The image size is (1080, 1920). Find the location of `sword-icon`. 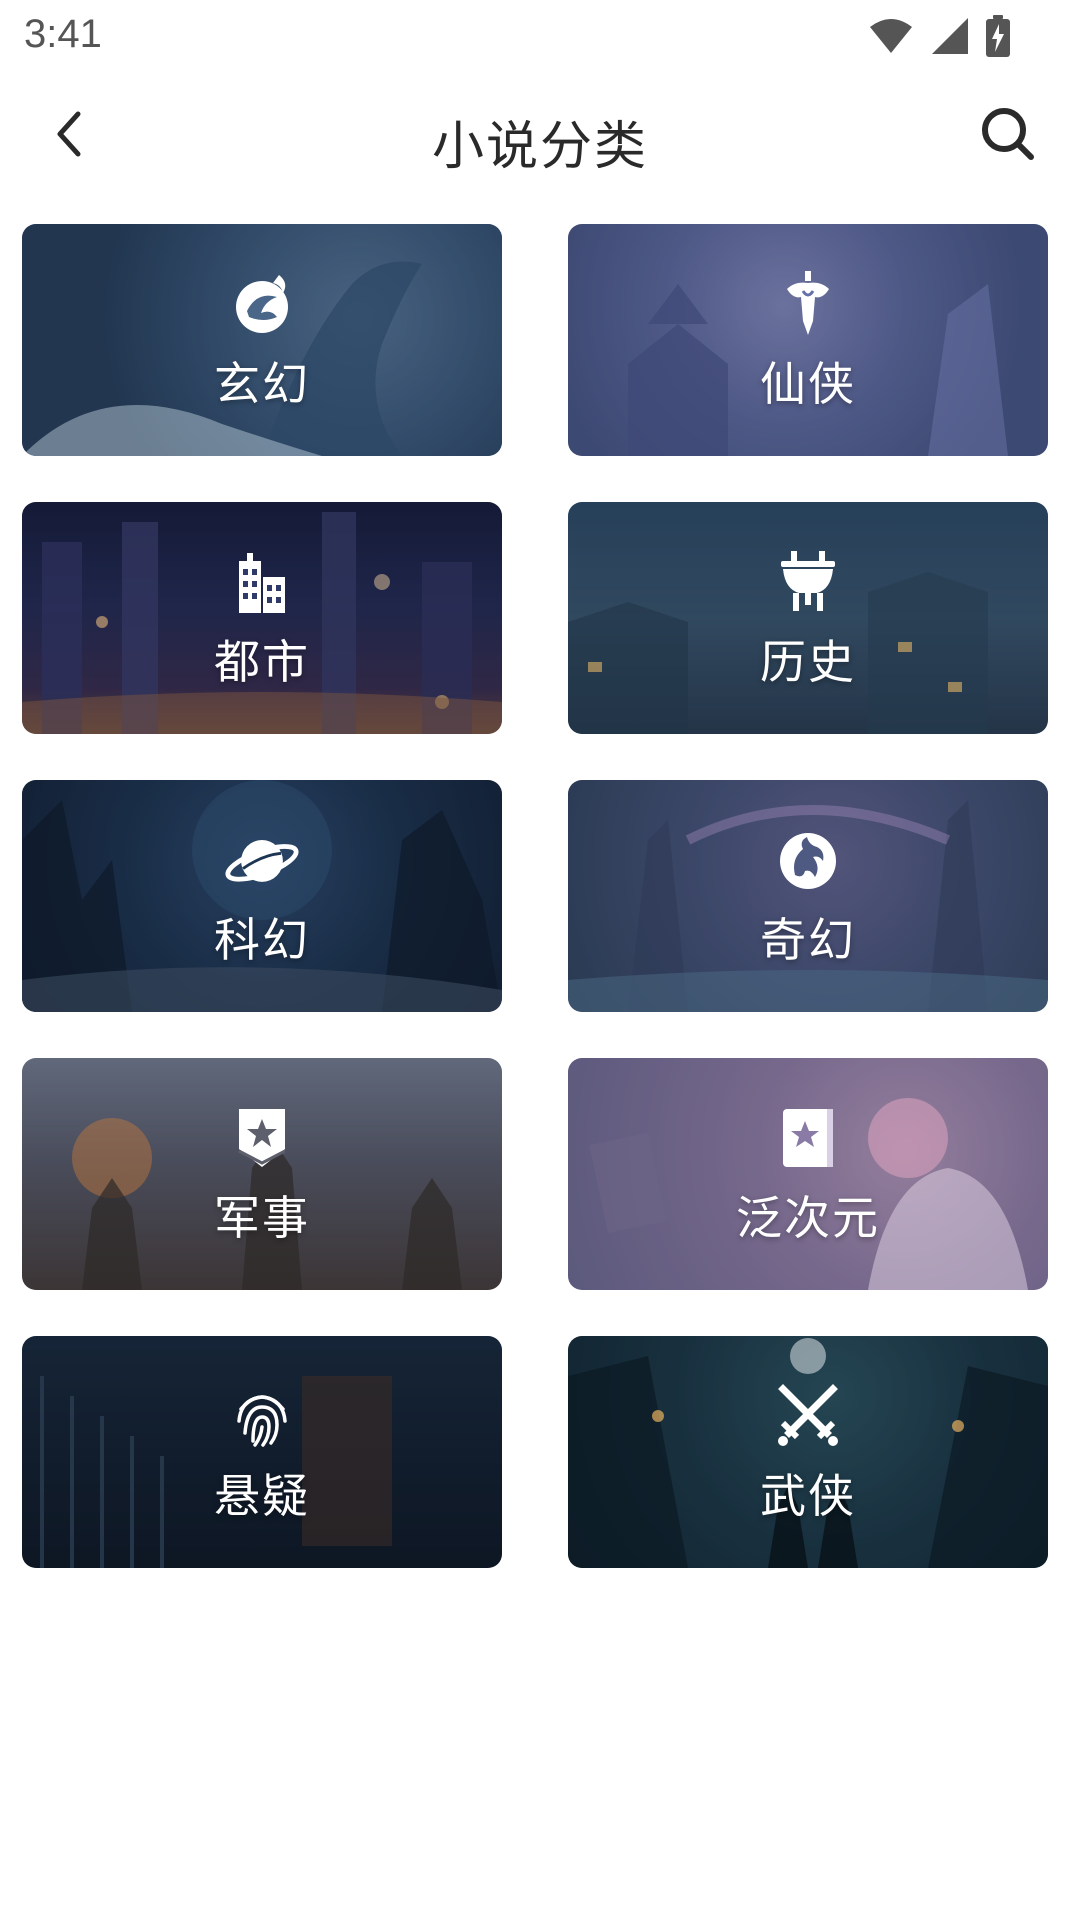

sword-icon is located at coordinates (808, 304).